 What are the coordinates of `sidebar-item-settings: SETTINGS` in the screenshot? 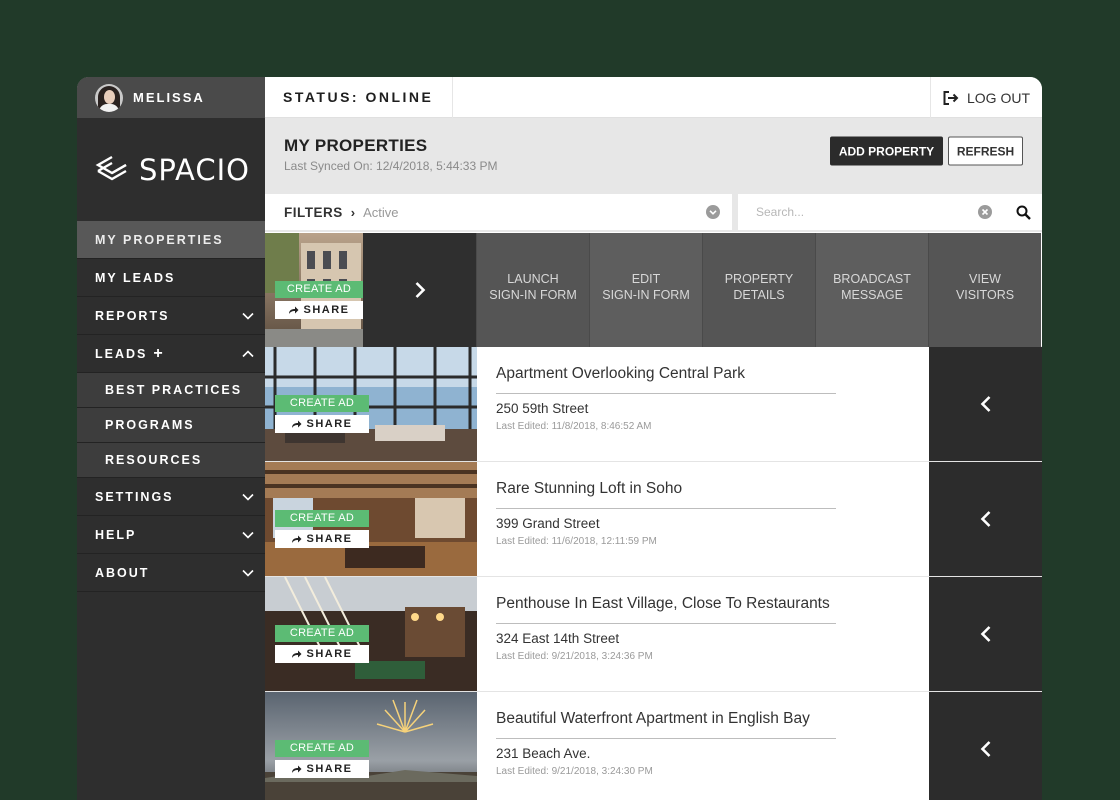 It's located at (171, 497).